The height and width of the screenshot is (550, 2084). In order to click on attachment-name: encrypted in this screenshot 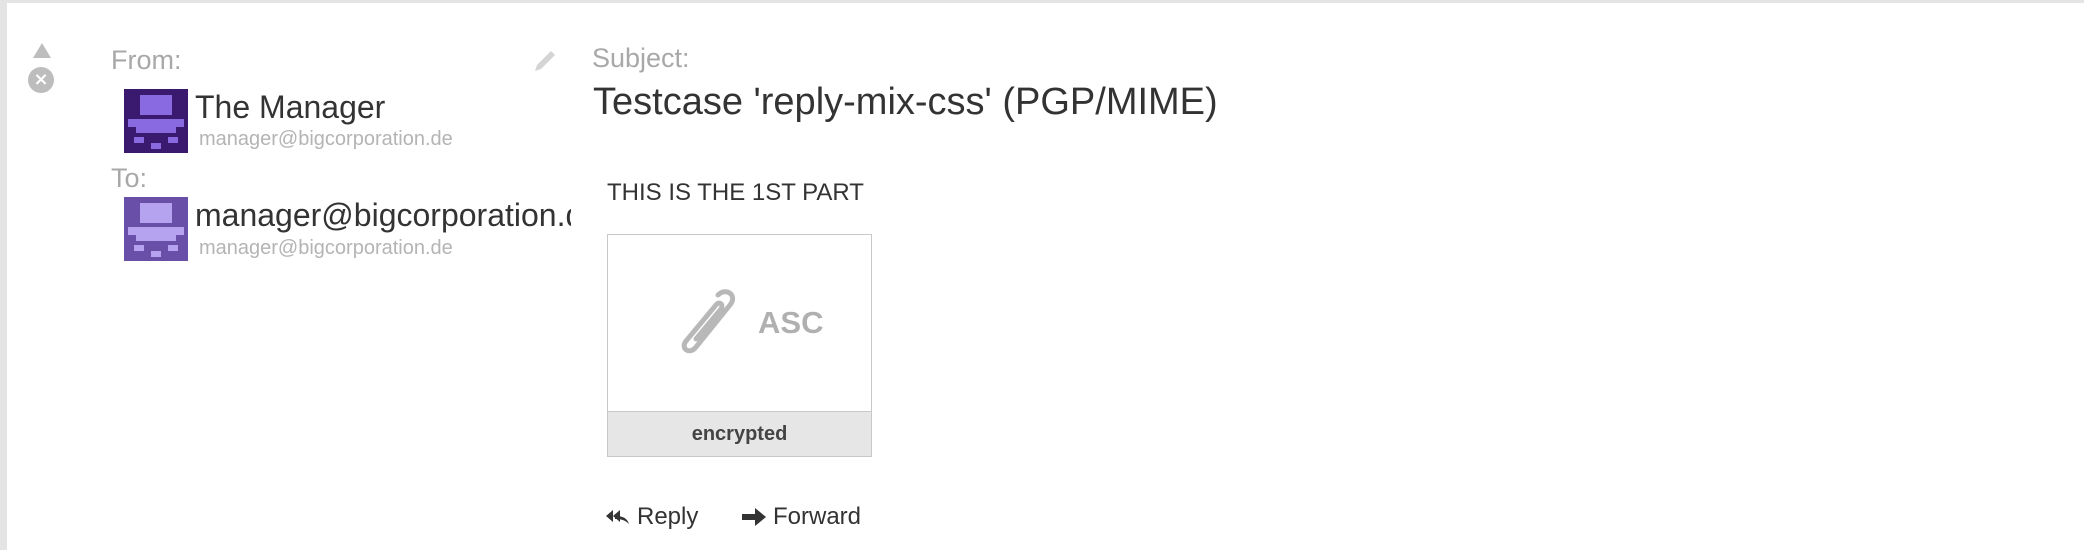, I will do `click(739, 434)`.